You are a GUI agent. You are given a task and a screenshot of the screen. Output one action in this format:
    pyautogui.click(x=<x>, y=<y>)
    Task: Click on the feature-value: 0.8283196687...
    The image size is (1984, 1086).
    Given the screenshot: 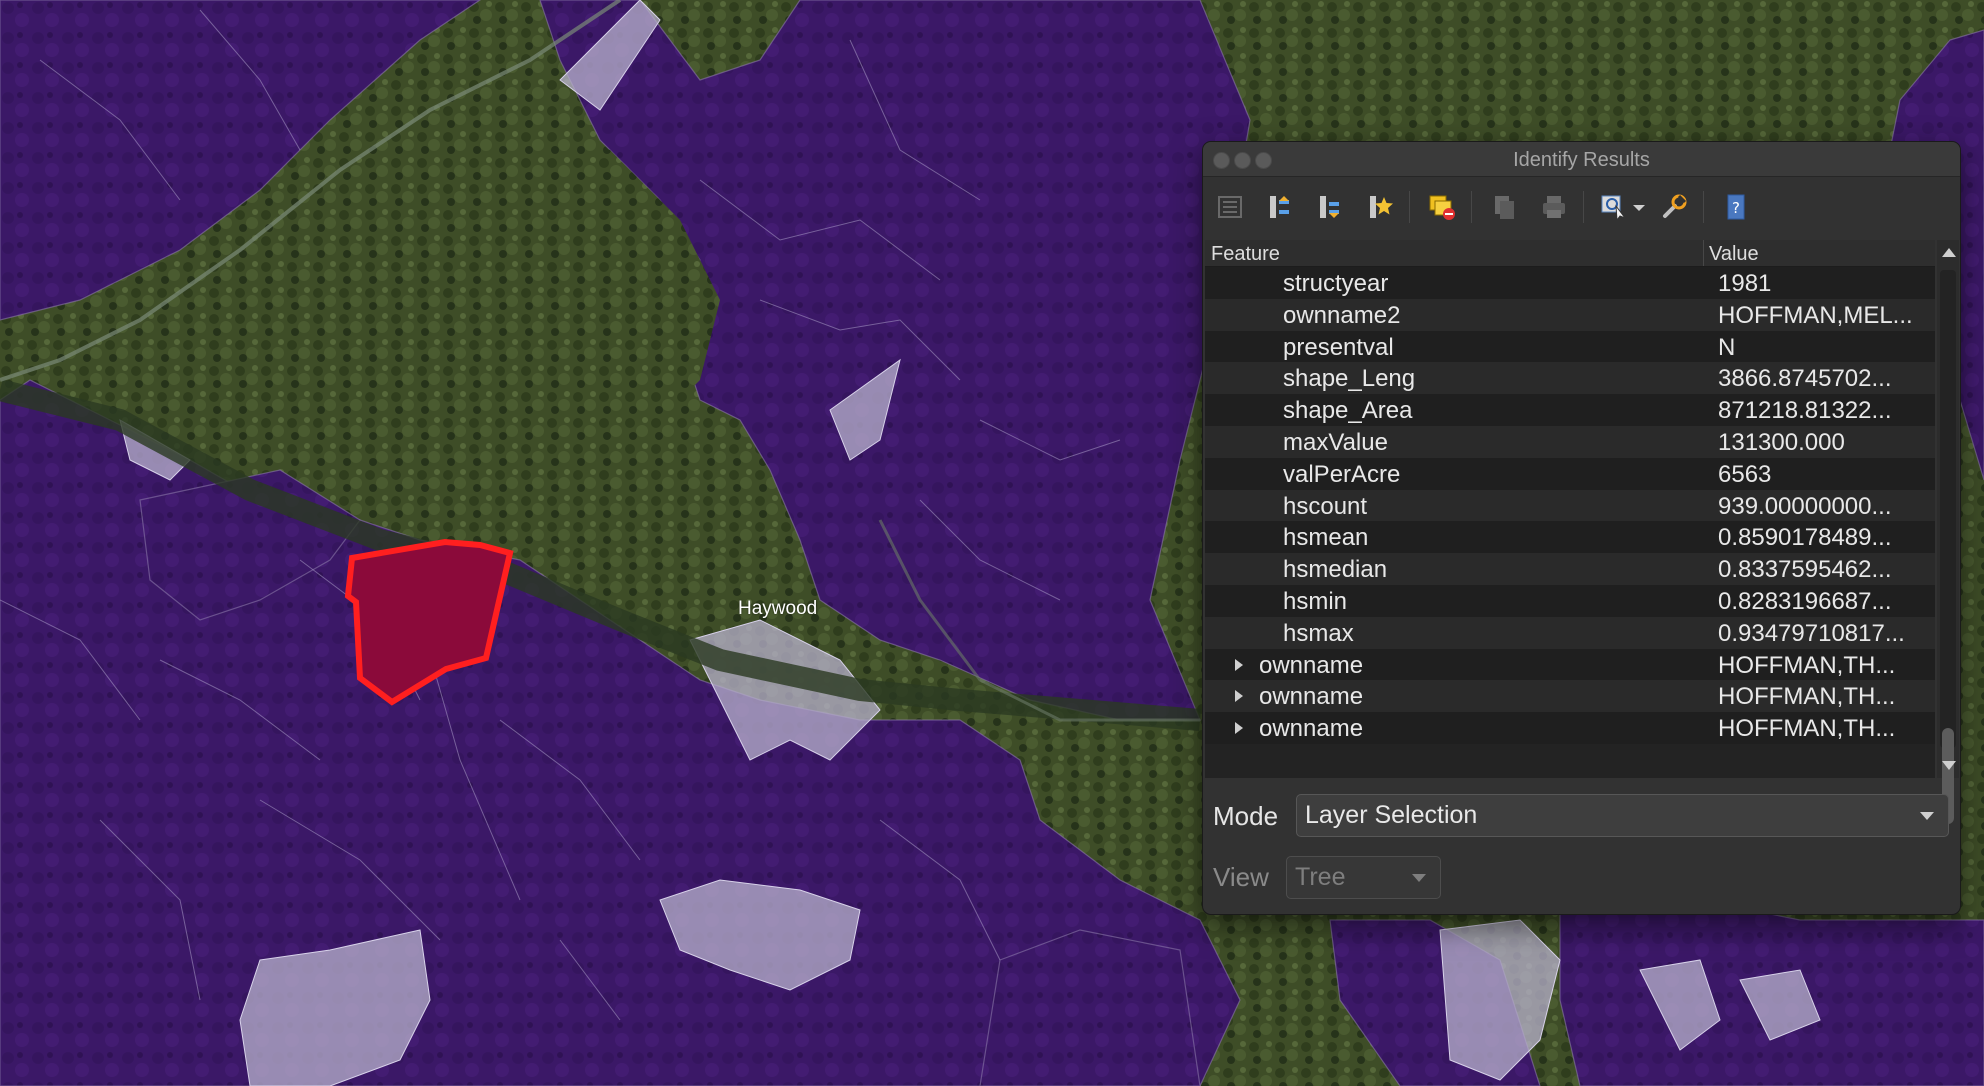 What is the action you would take?
    pyautogui.click(x=1805, y=601)
    